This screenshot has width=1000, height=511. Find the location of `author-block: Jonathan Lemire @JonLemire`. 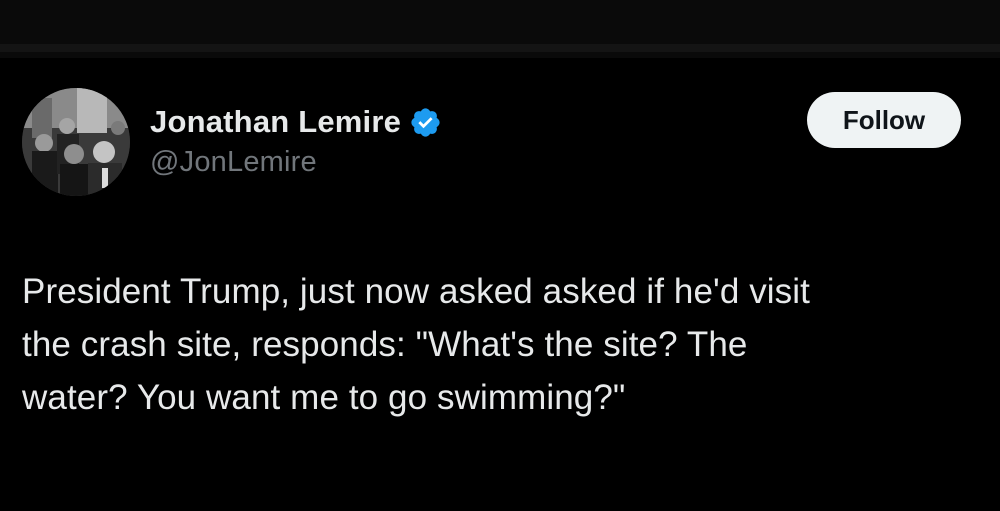

author-block: Jonathan Lemire @JonLemire is located at coordinates (296, 140).